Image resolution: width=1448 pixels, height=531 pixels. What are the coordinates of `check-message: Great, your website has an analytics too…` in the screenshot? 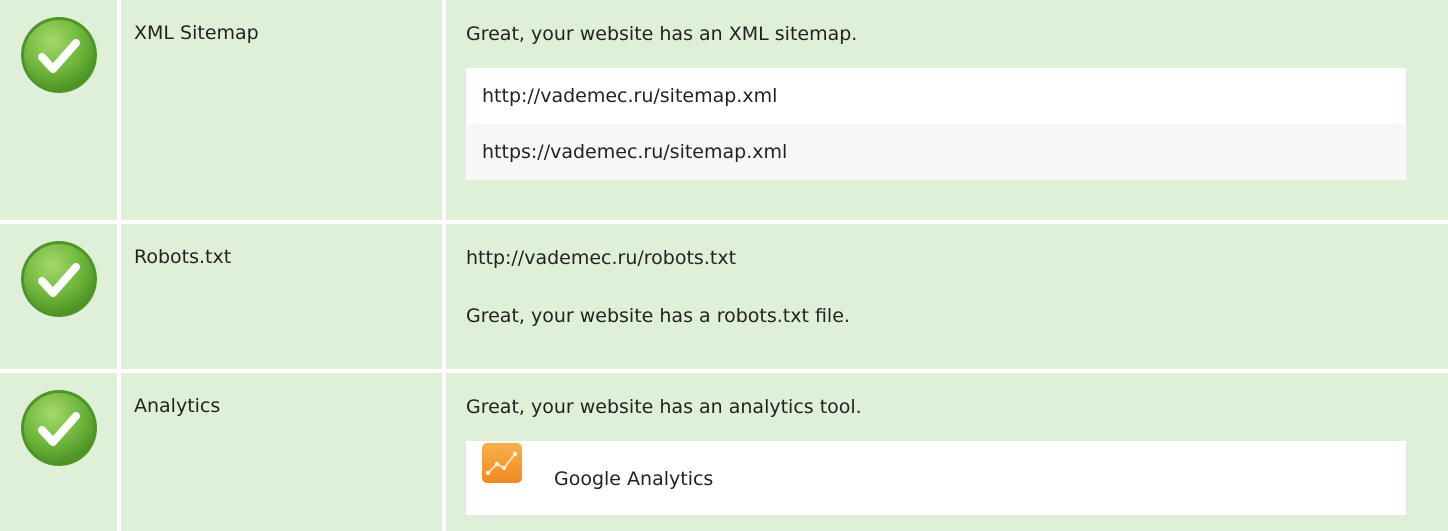 It's located at (664, 407).